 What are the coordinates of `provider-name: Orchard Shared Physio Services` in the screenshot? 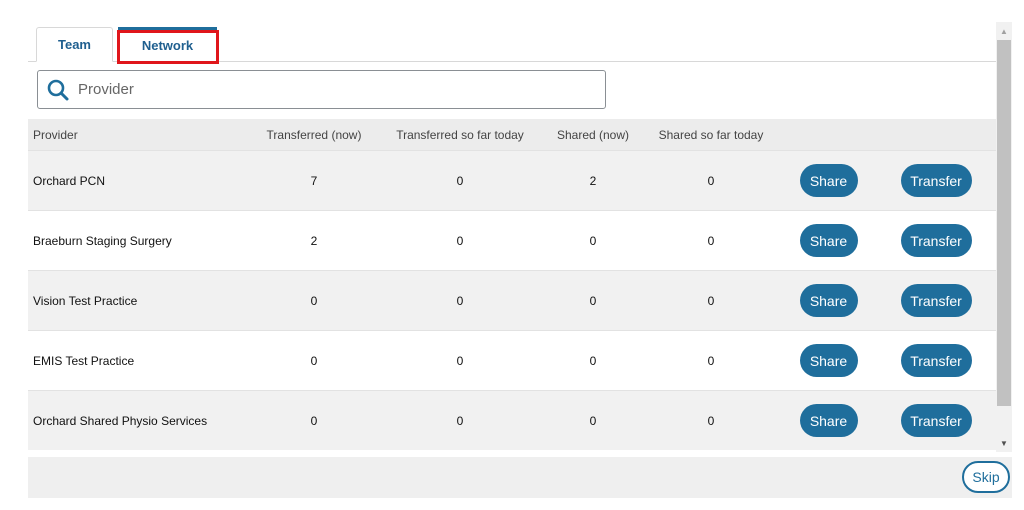 It's located at (120, 420).